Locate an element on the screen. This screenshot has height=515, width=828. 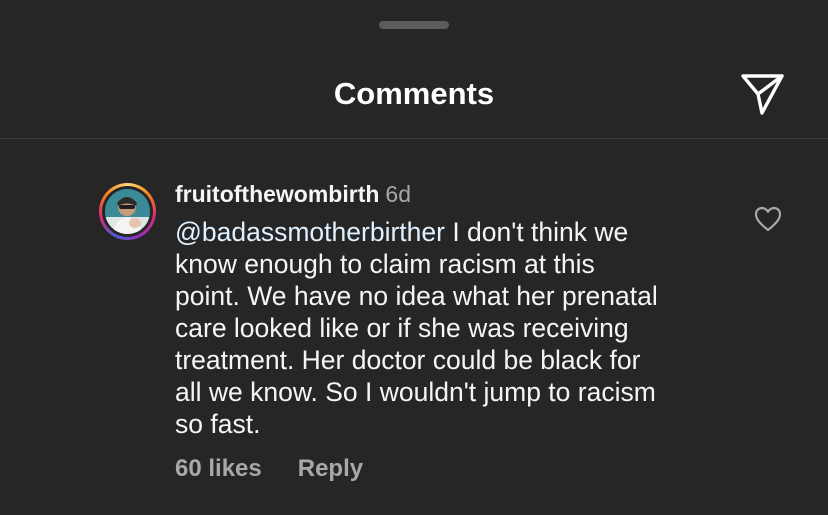
paper-plane-icon is located at coordinates (762, 94).